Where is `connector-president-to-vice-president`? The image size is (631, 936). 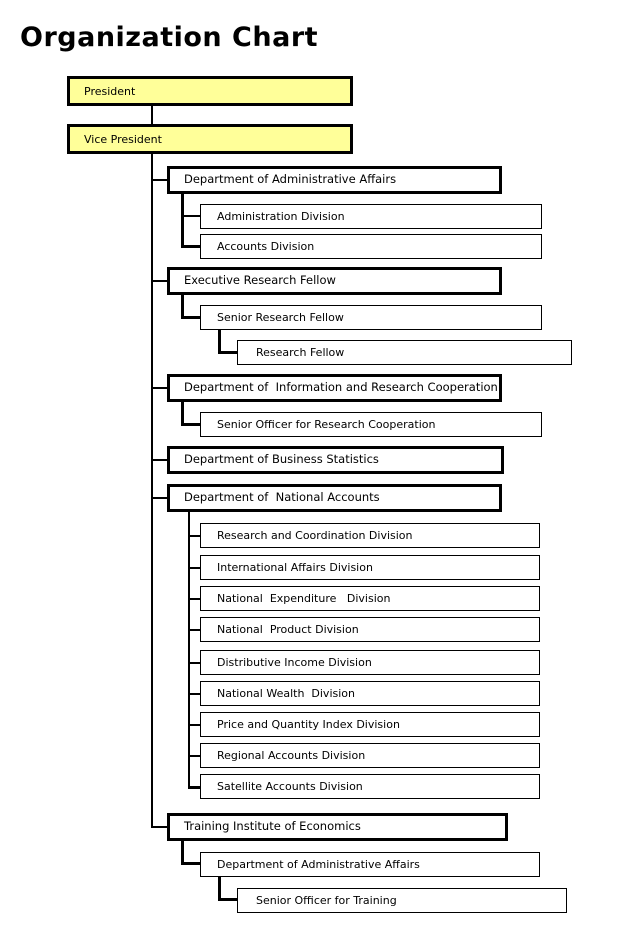
connector-president-to-vice-president is located at coordinates (152, 115).